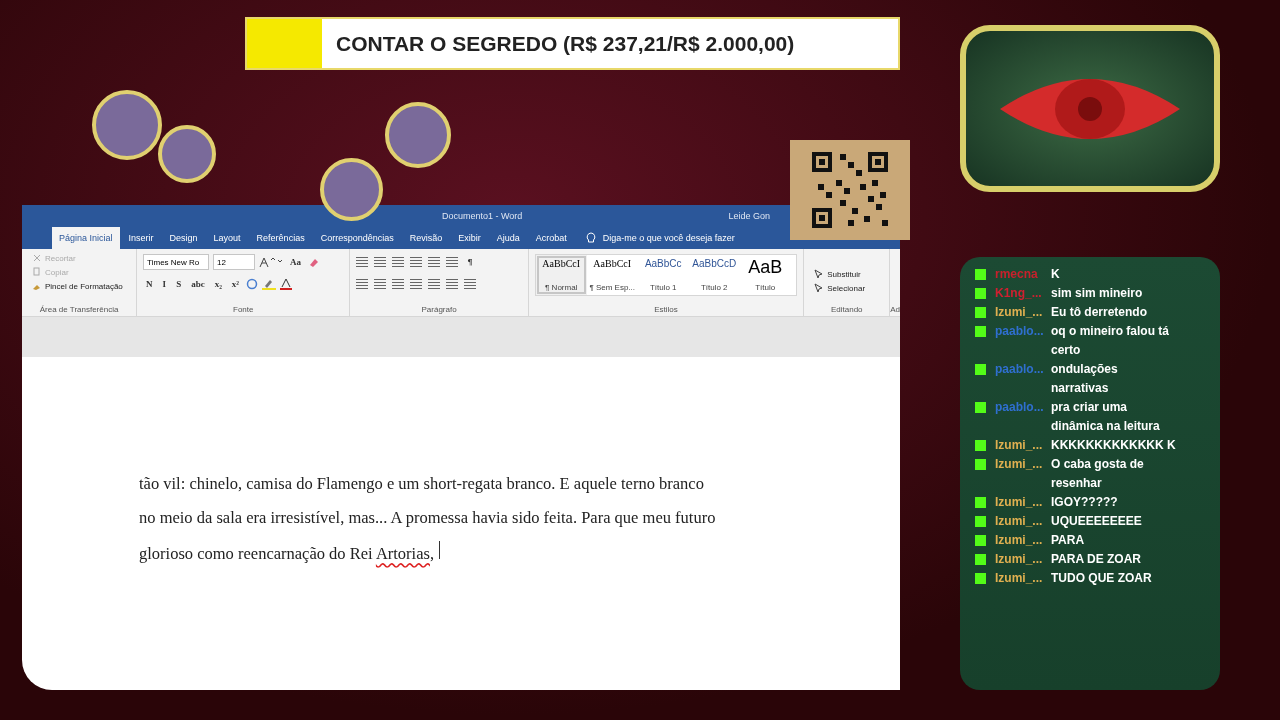 This screenshot has width=1280, height=720. What do you see at coordinates (1097, 293) in the screenshot?
I see `chat-message: sim sim mineiro` at bounding box center [1097, 293].